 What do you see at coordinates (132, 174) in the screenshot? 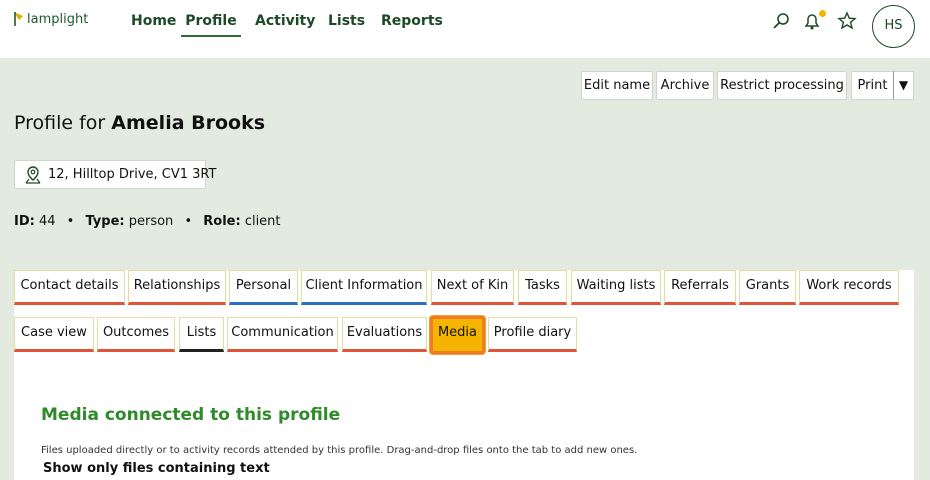
I see `address-text: 12, Hilltop Drive, CV1 3RT` at bounding box center [132, 174].